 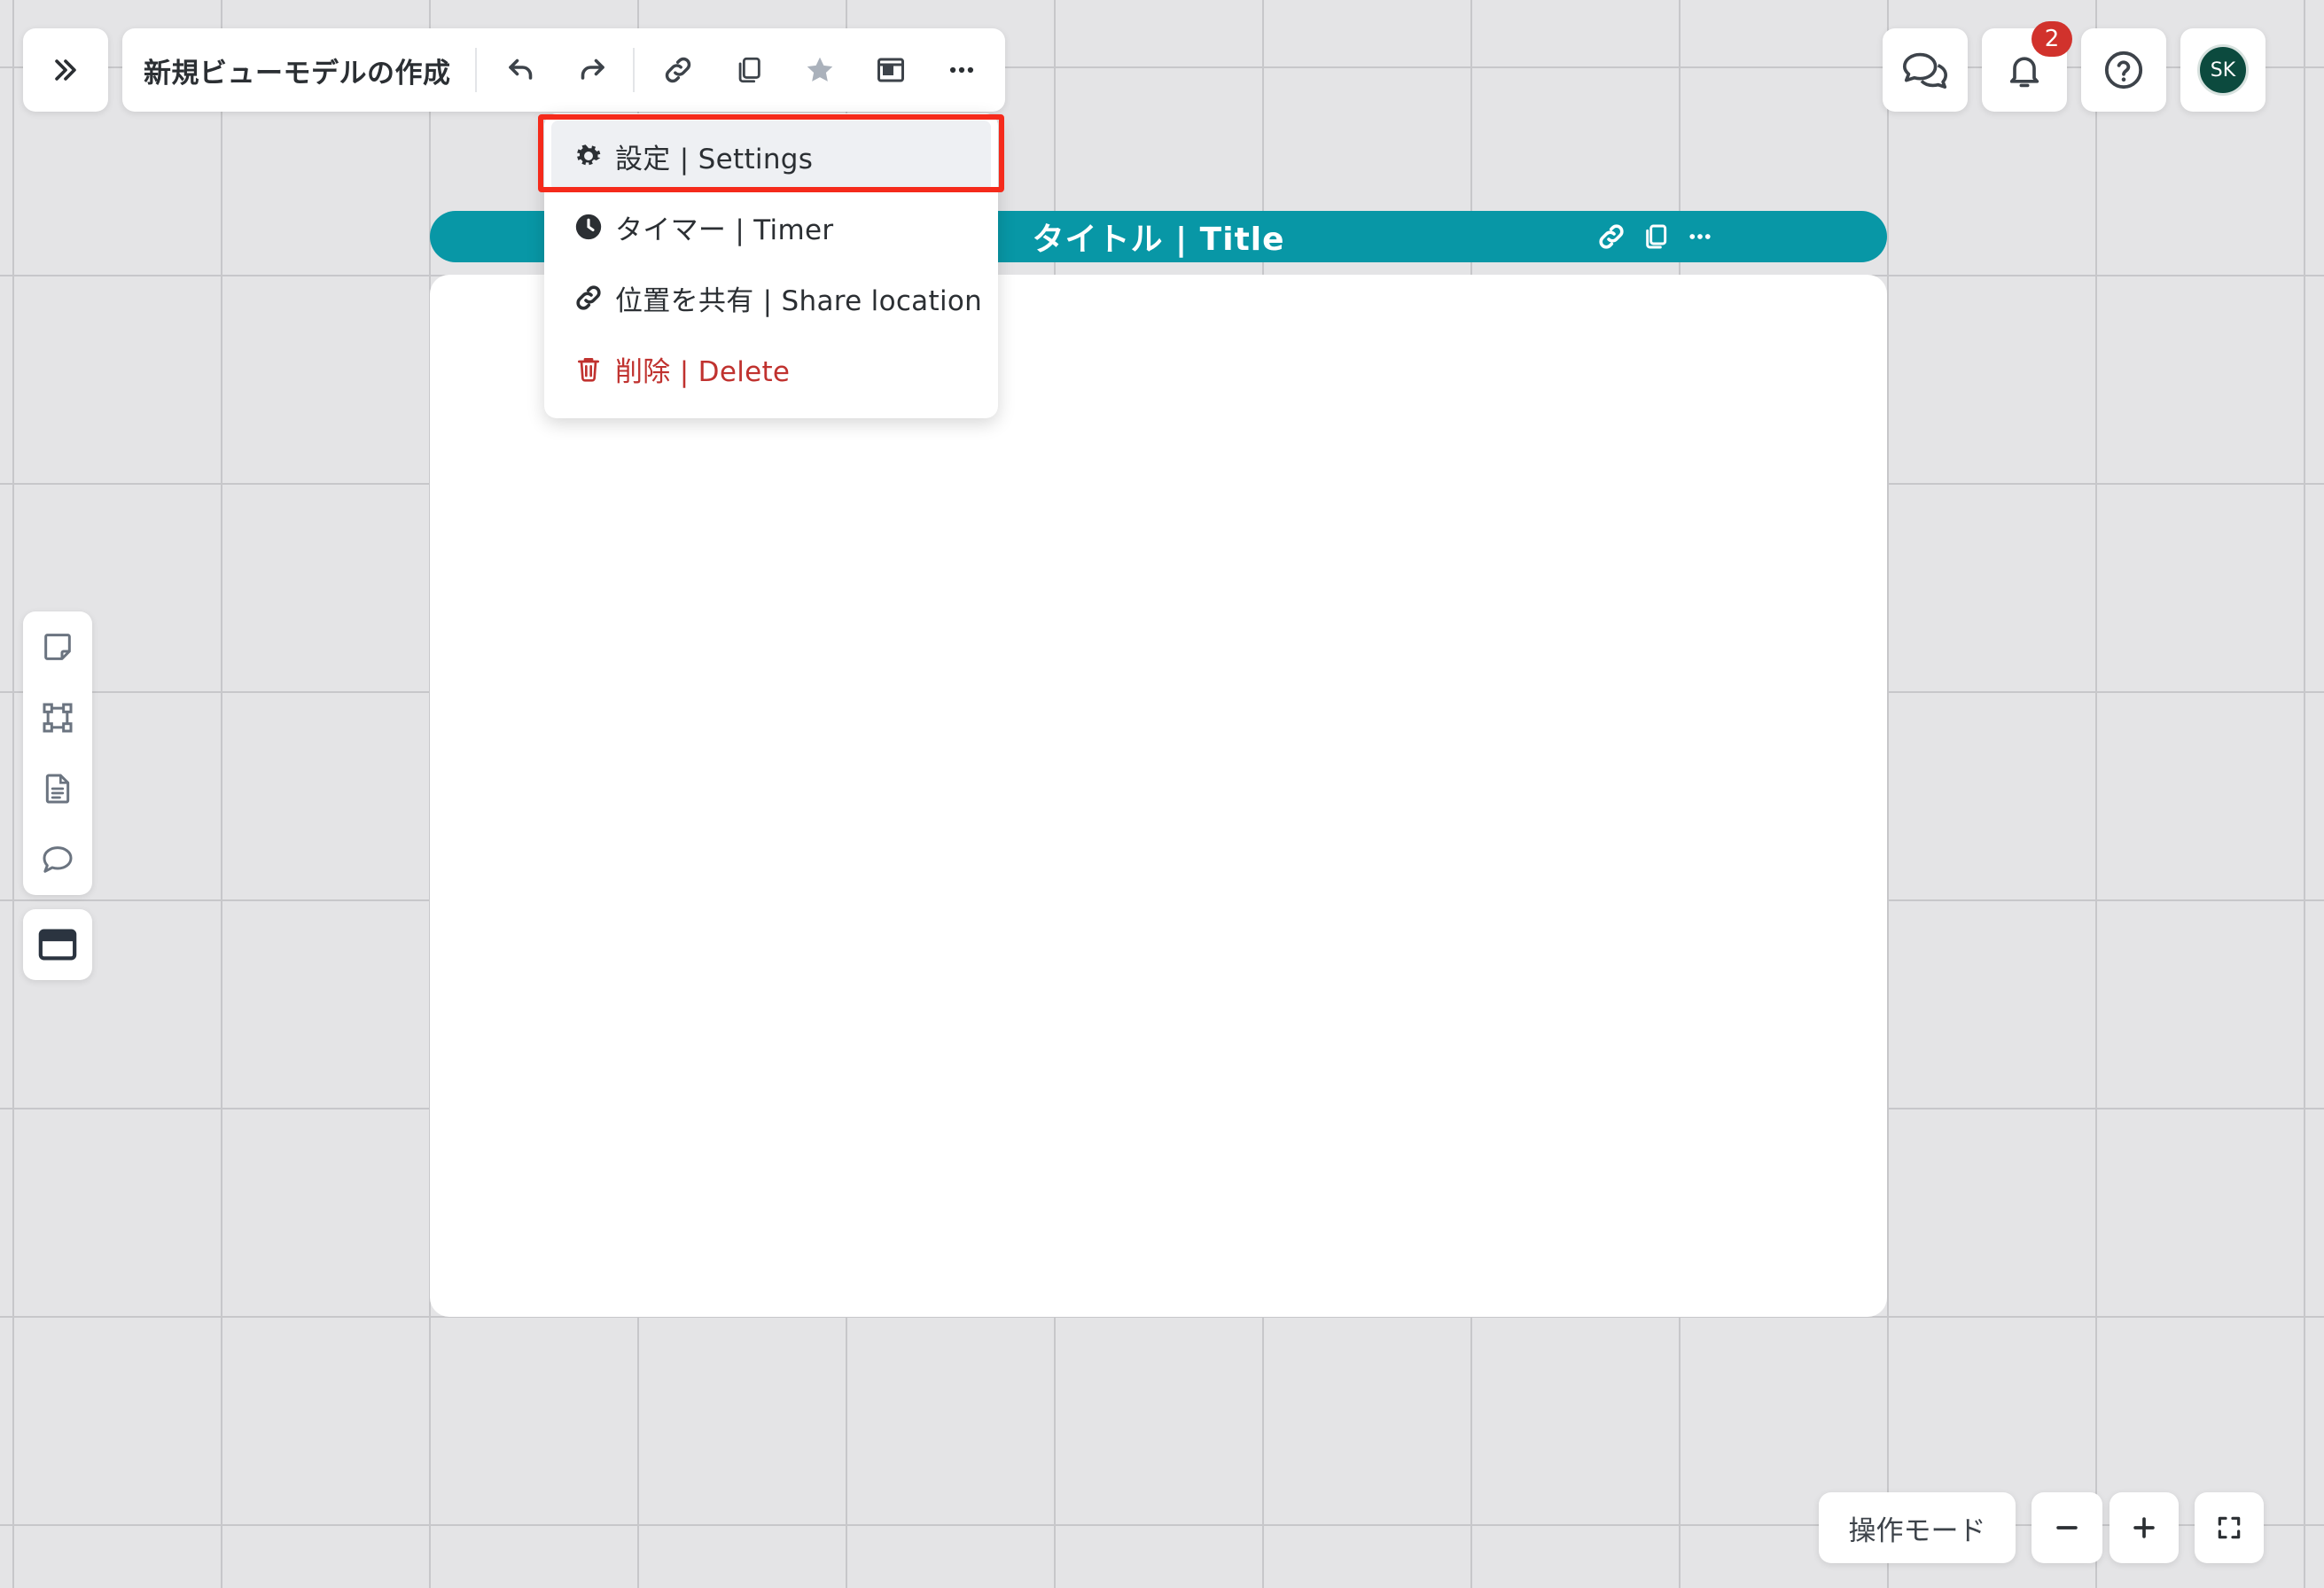 I want to click on menu-item-timer: タイマー | Timer, so click(x=771, y=226).